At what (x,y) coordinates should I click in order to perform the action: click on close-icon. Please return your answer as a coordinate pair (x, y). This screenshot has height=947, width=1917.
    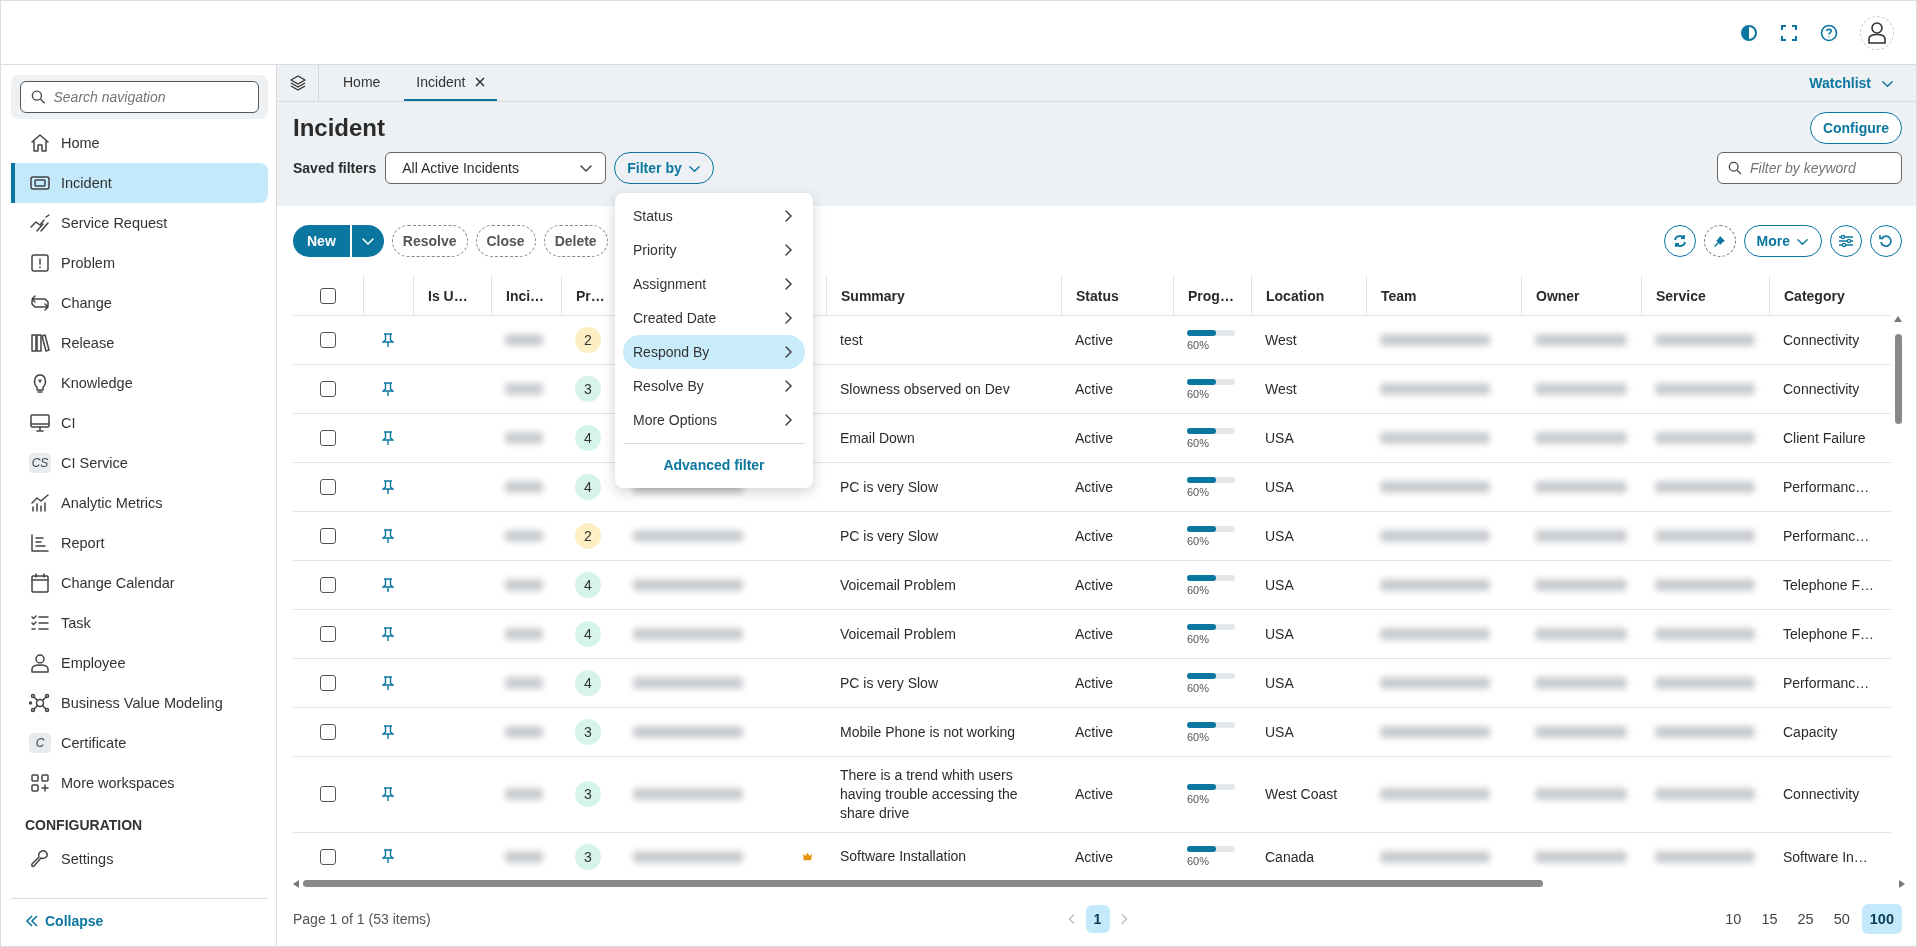
    Looking at the image, I should click on (480, 82).